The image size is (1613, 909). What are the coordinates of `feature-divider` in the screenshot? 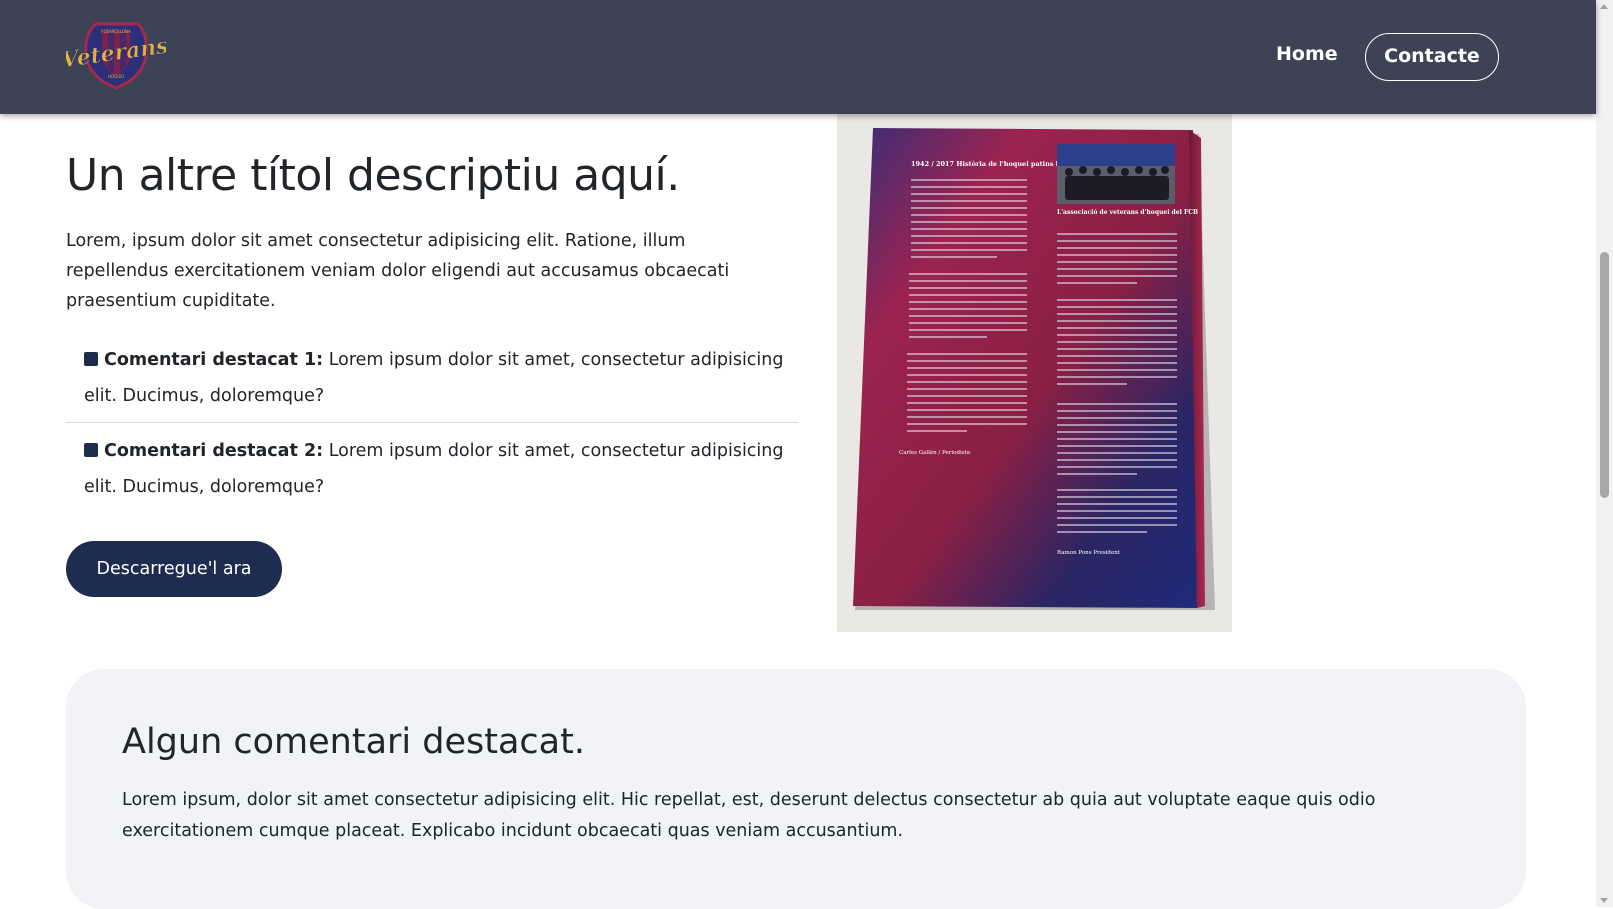 It's located at (432, 422).